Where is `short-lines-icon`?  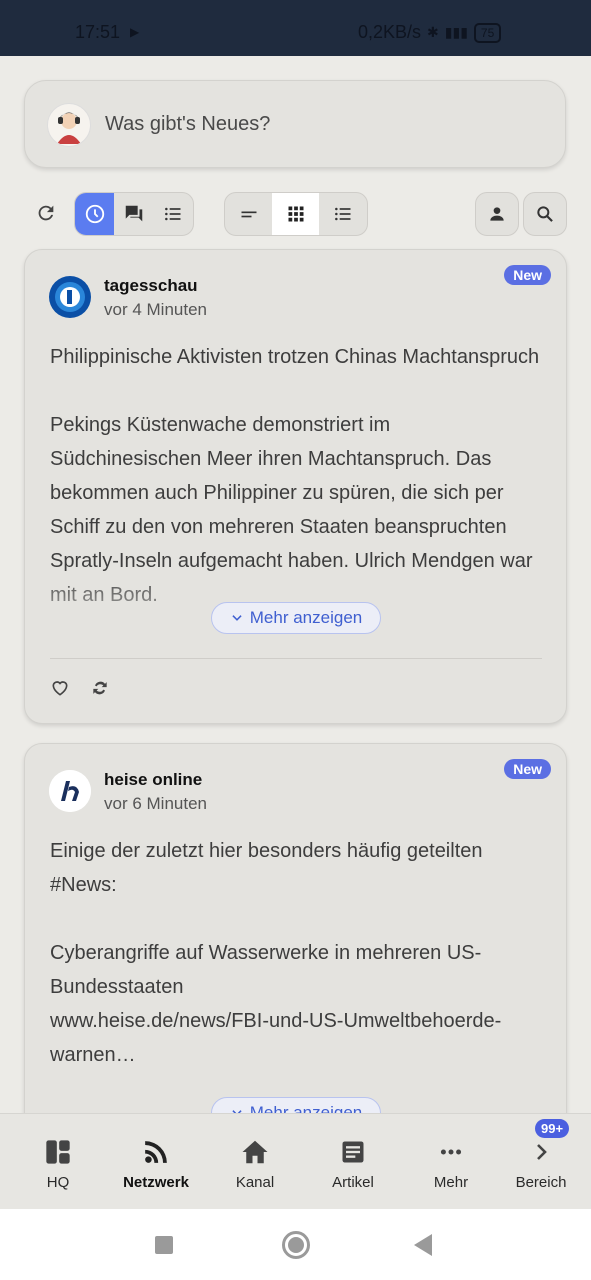 short-lines-icon is located at coordinates (248, 214).